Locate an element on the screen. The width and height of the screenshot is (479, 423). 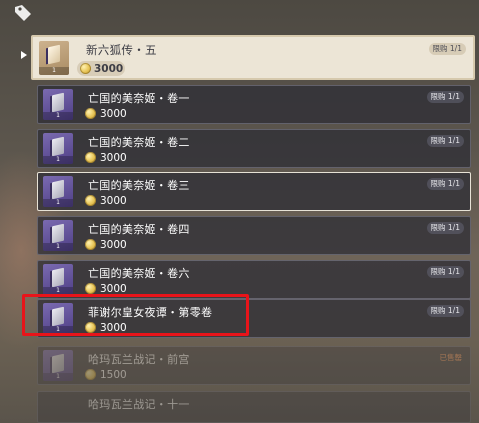
item-price: 3000 is located at coordinates (101, 68).